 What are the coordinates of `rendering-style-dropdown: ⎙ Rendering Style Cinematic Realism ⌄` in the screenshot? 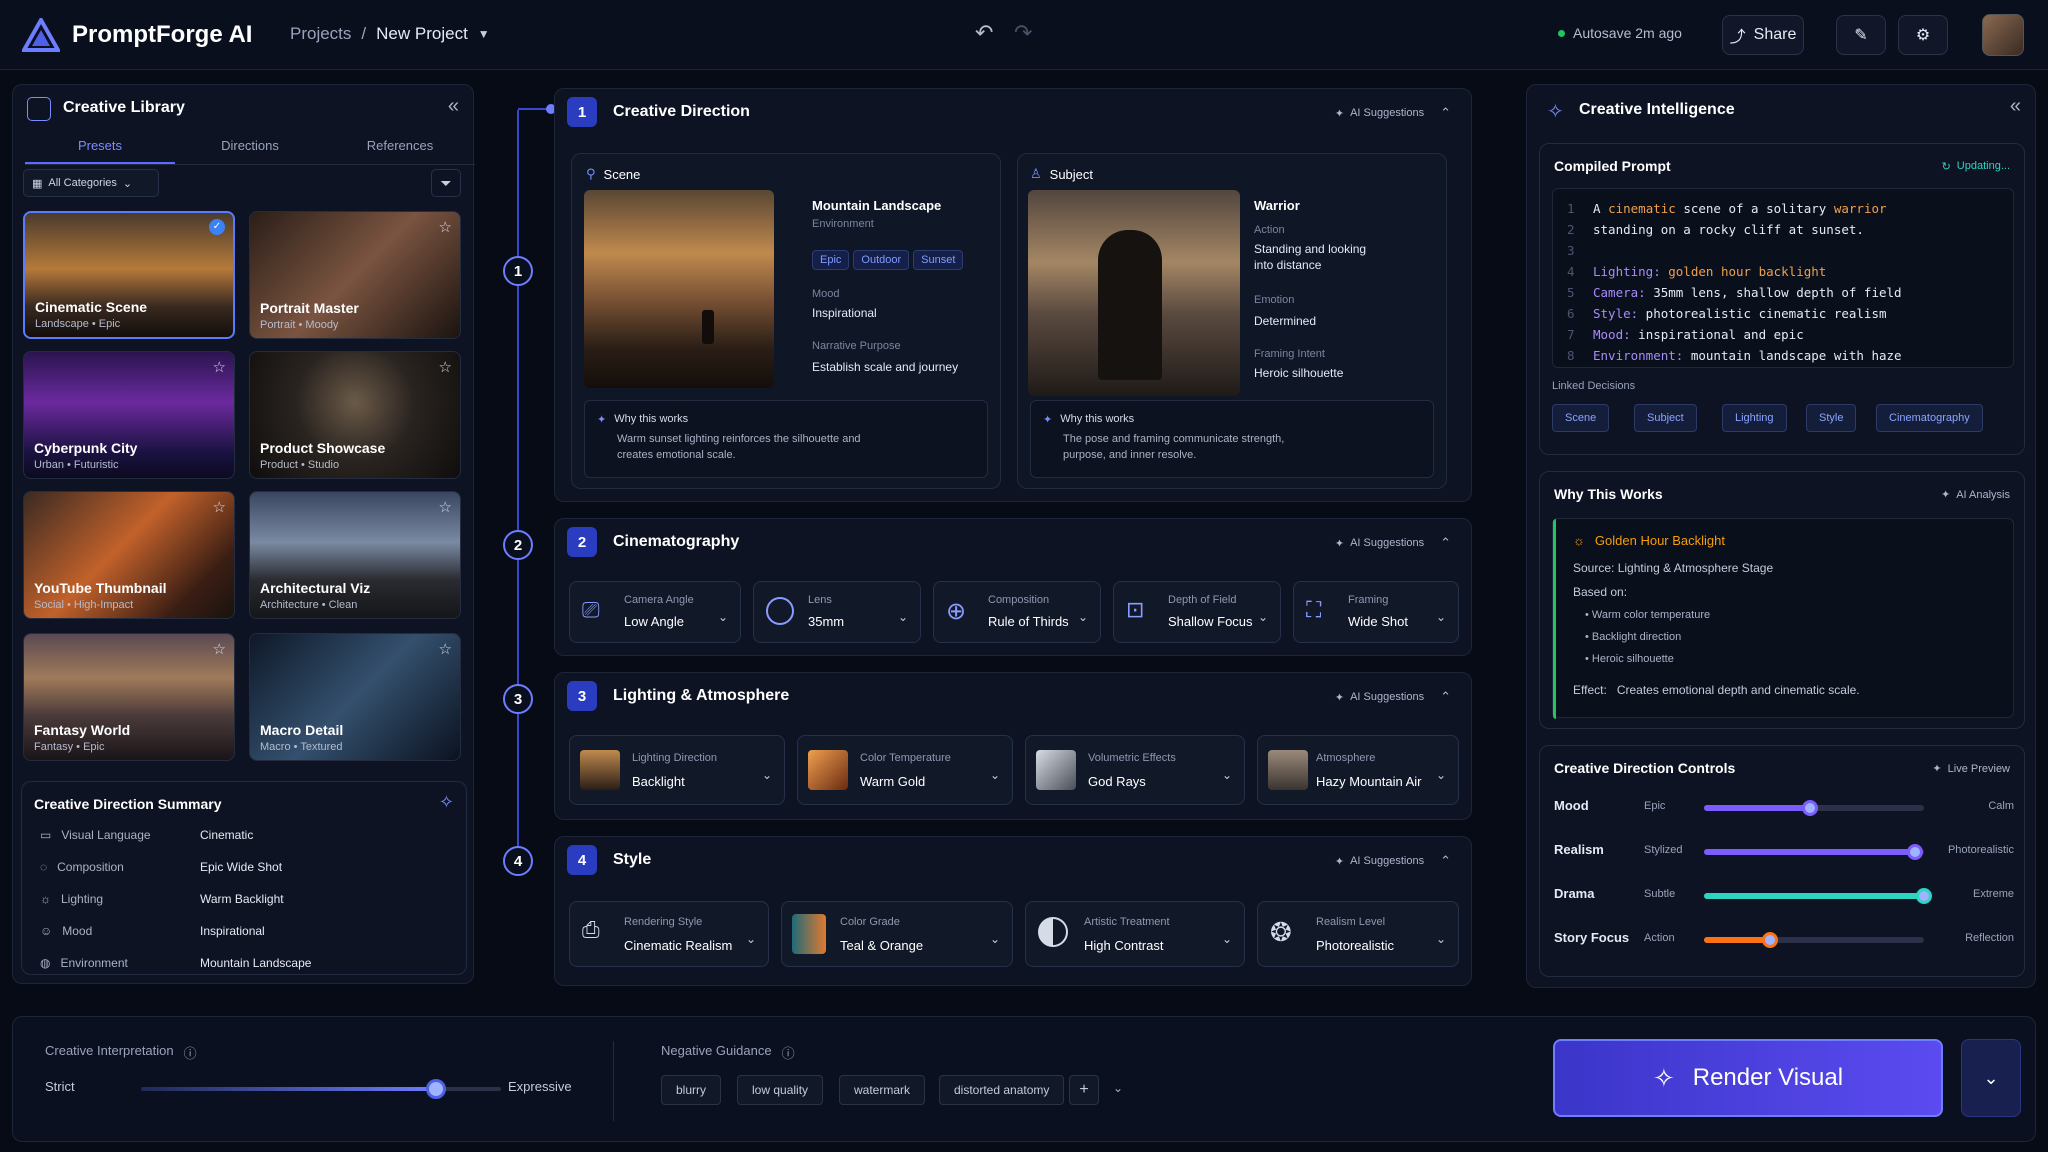 It's located at (669, 934).